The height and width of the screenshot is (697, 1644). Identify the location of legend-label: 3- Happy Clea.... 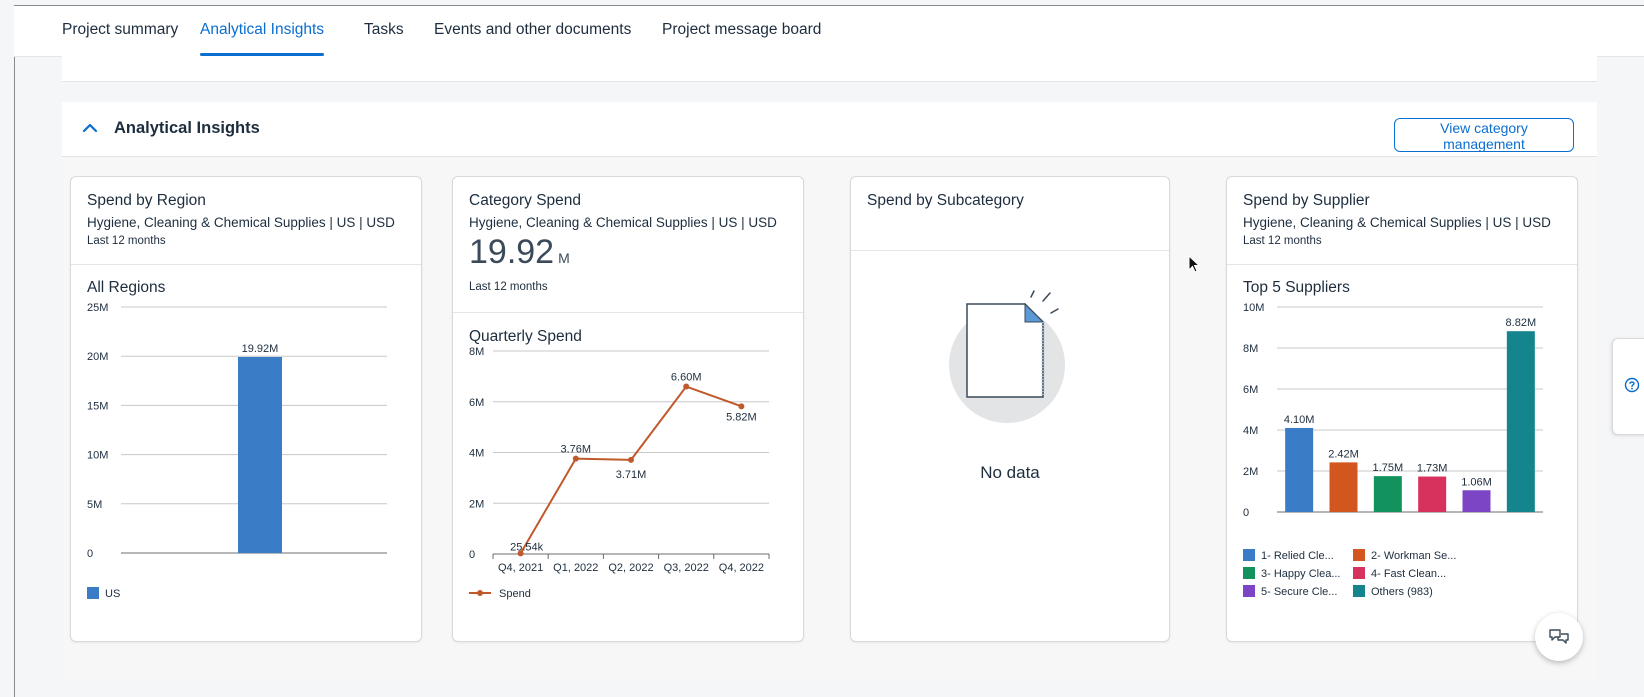
(1301, 574).